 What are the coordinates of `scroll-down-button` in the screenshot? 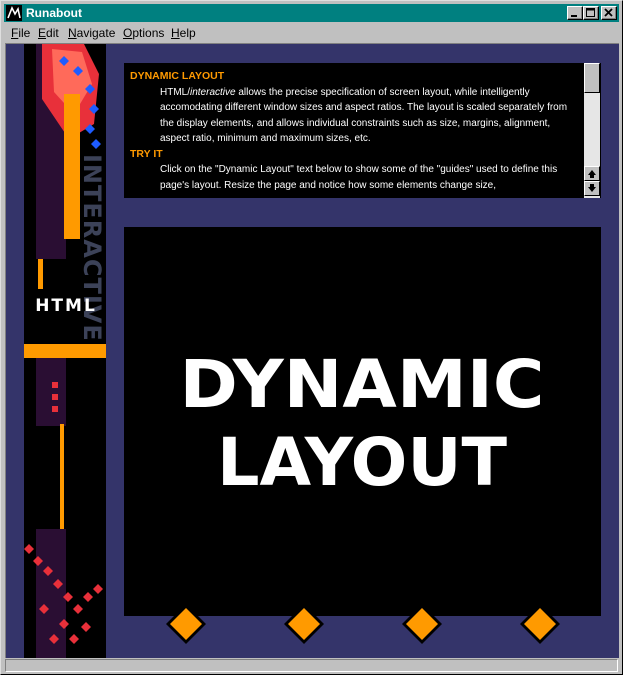 It's located at (592, 188).